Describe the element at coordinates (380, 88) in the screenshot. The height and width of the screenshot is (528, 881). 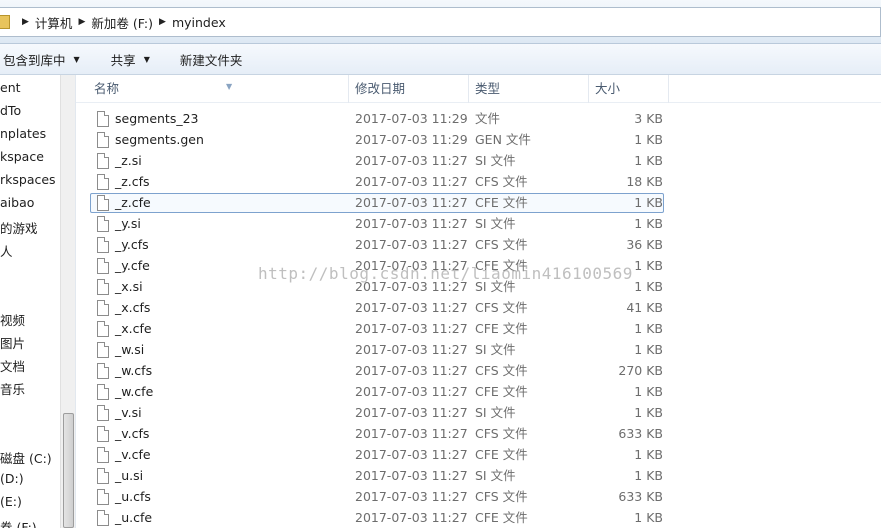
I see `column-date-label: 修改日期` at that location.